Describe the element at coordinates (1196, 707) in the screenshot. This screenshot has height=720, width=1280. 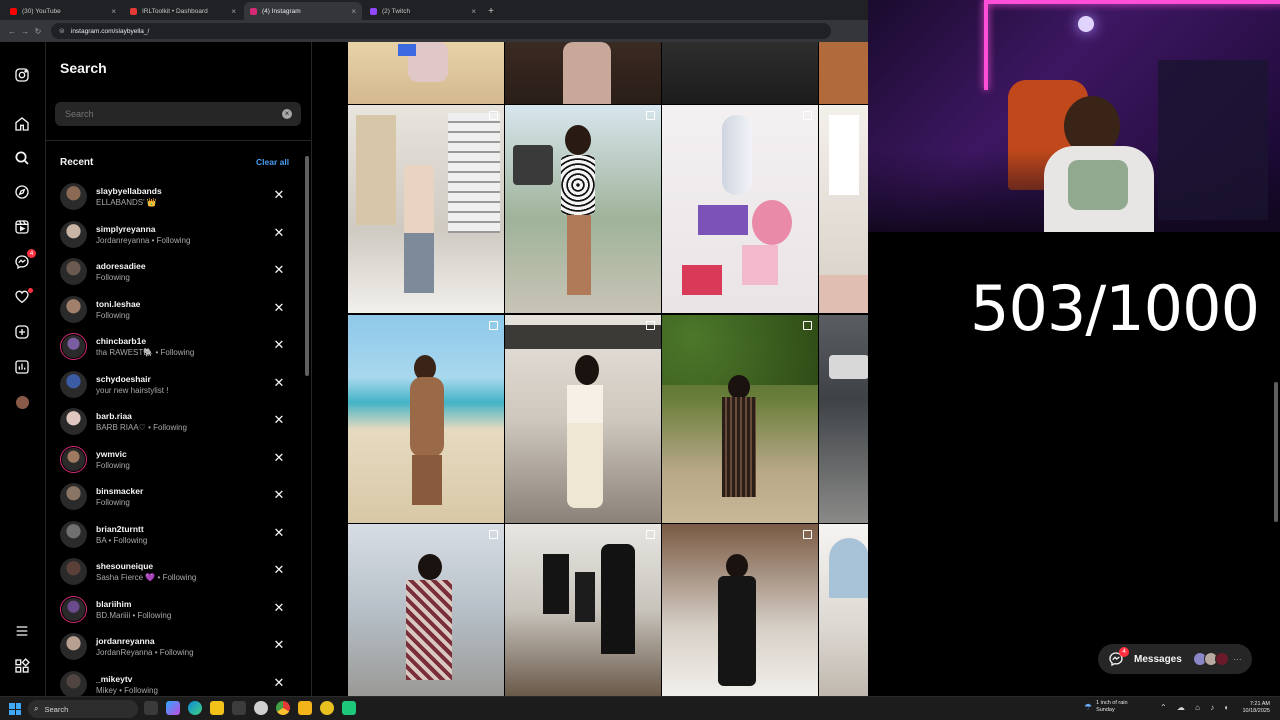
I see `system-tray-icons: ⌃ ☁ ⌂ ♪ ◐` at that location.